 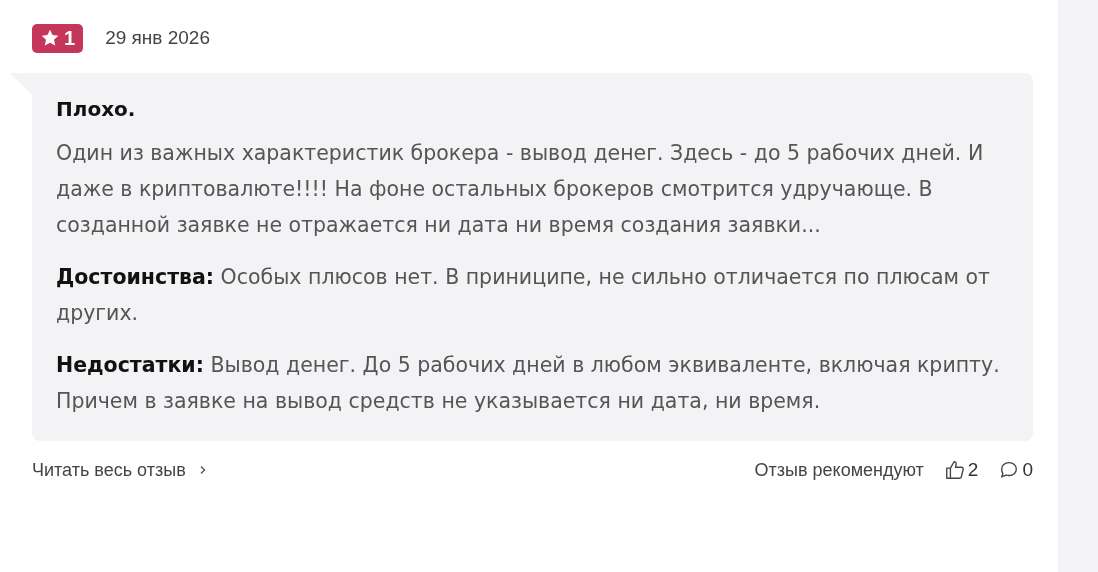 What do you see at coordinates (1015, 470) in the screenshot?
I see `comments-button: 0` at bounding box center [1015, 470].